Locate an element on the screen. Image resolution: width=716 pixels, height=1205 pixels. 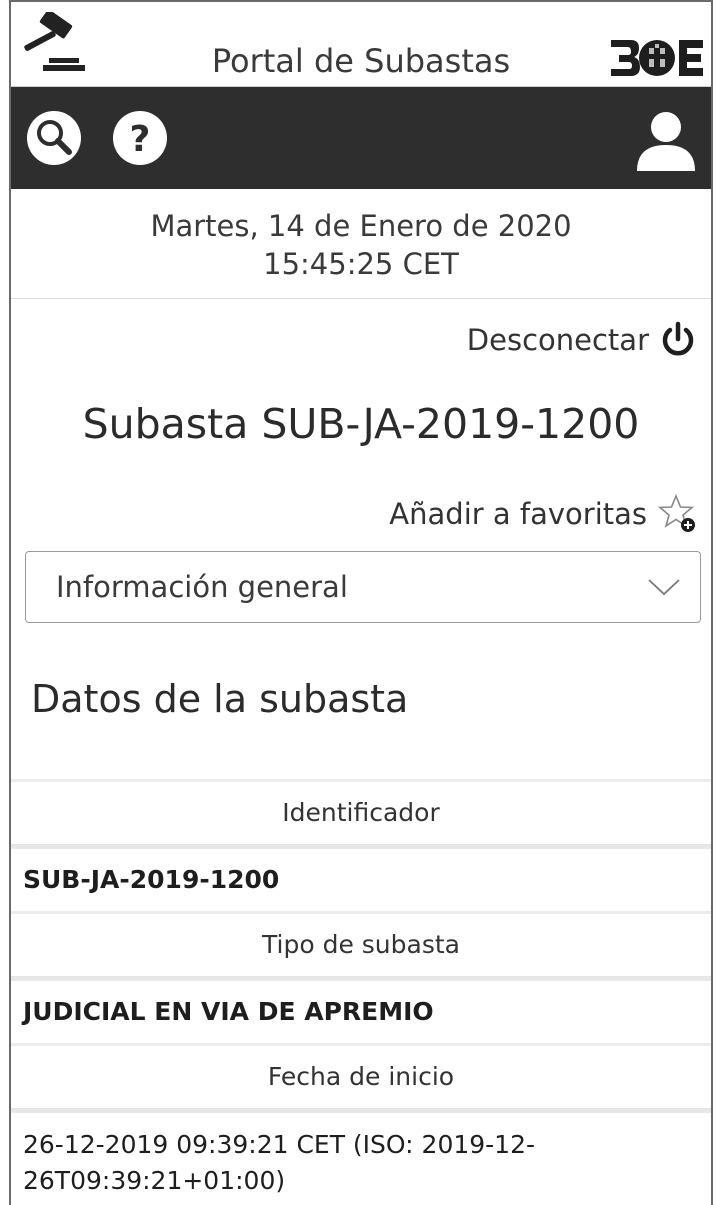
portal-title: Portal de Subastas is located at coordinates (361, 61).